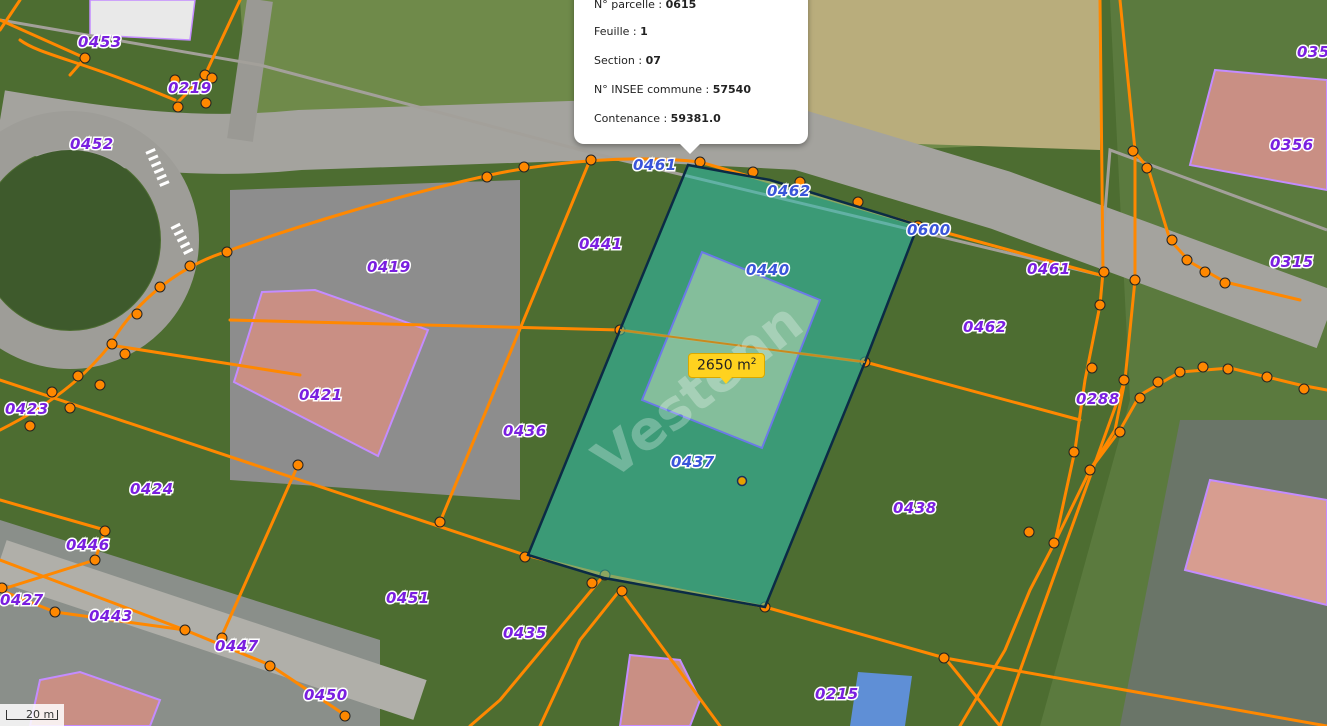 The height and width of the screenshot is (726, 1327). What do you see at coordinates (190, 88) in the screenshot?
I see `parcel-label: 0219` at bounding box center [190, 88].